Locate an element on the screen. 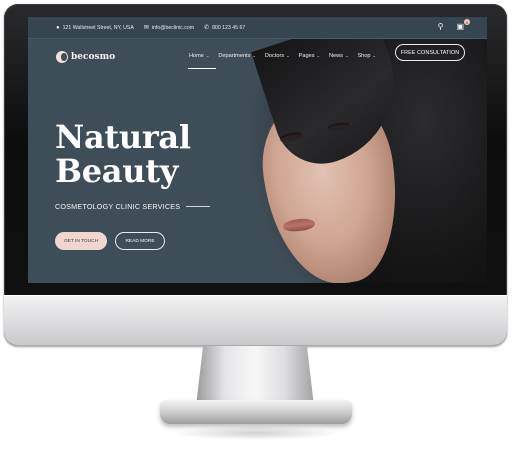 This screenshot has height=454, width=512. stand-shadow is located at coordinates (256, 433).